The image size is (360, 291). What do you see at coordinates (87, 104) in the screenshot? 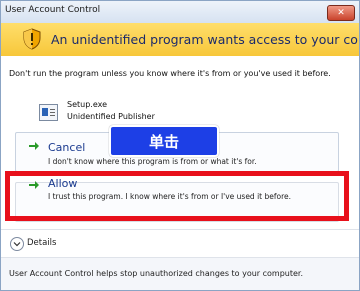
I see `program-name: Setup.exe` at bounding box center [87, 104].